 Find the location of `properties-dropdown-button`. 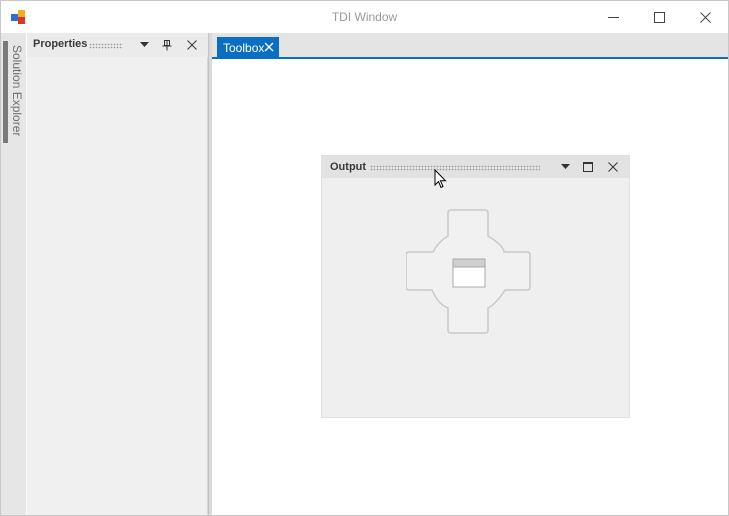

properties-dropdown-button is located at coordinates (144, 45).